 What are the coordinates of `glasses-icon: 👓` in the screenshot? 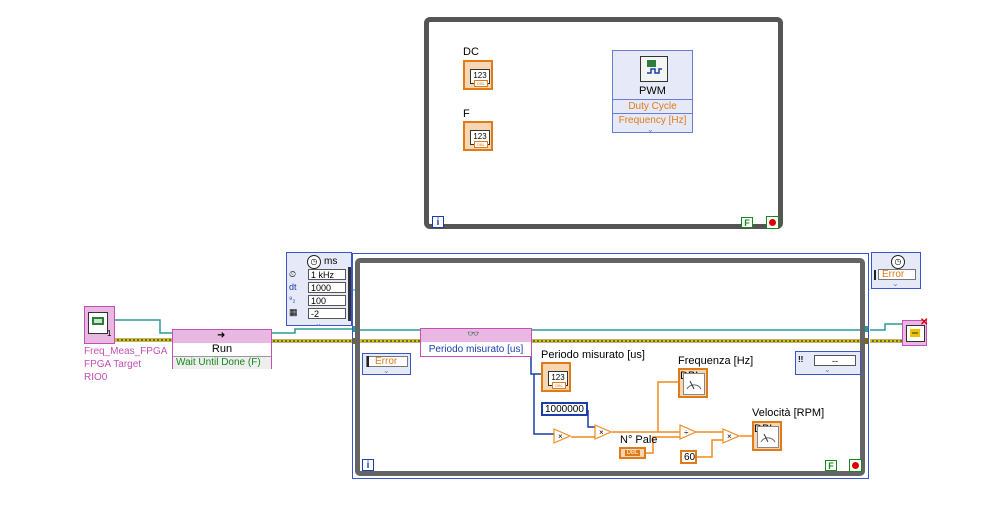 It's located at (473, 334).